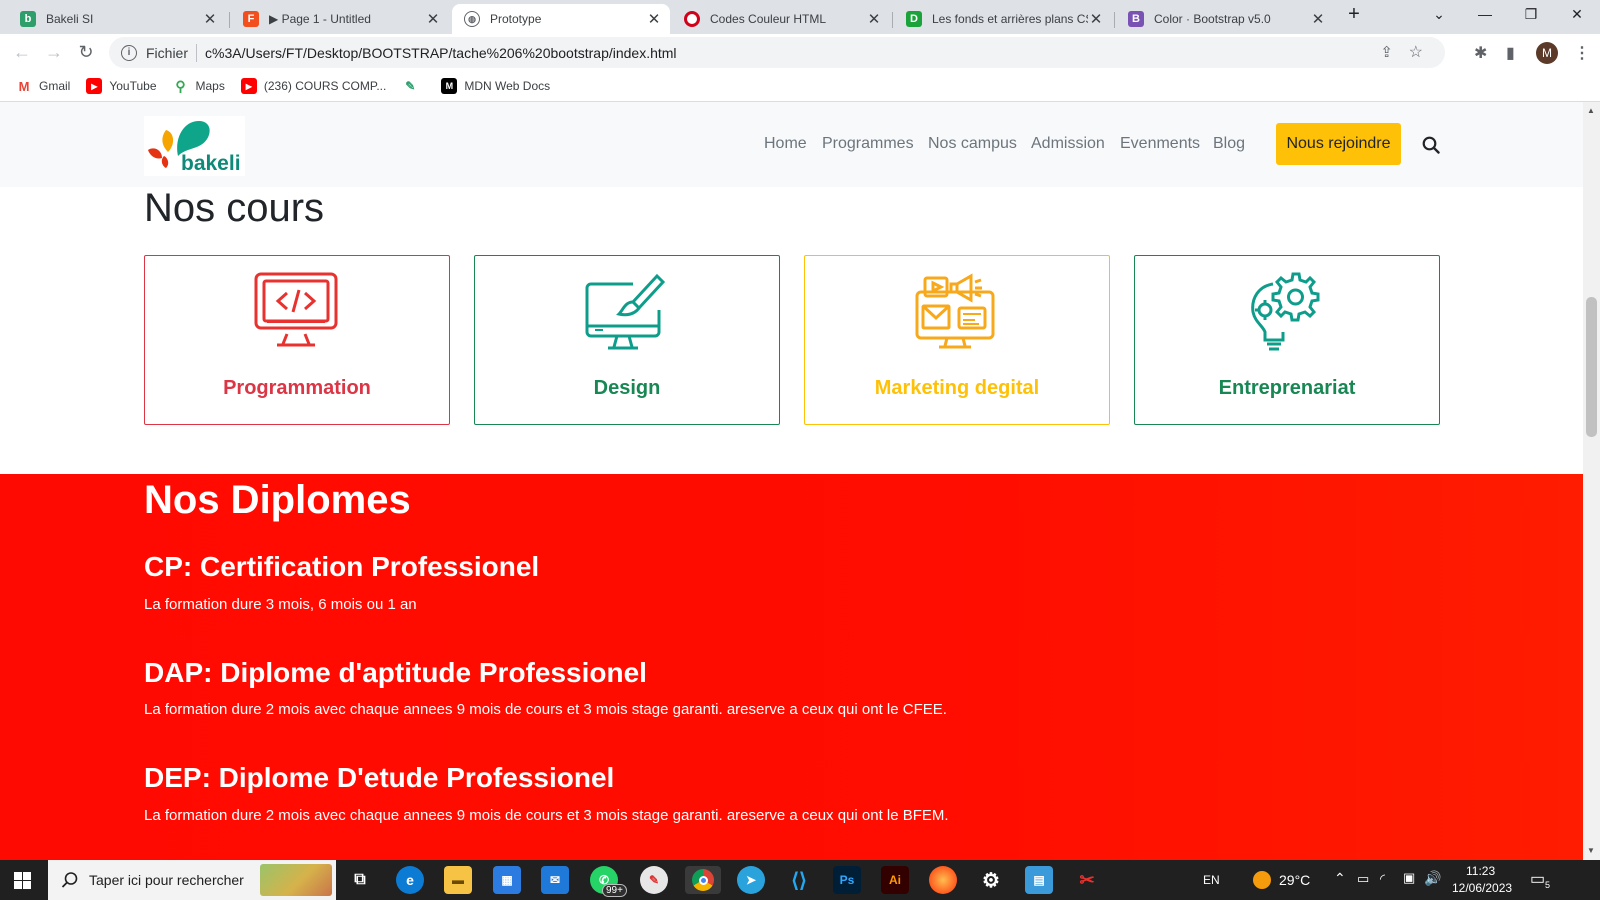 The height and width of the screenshot is (900, 1600). I want to click on battery-icon: ▭, so click(1363, 879).